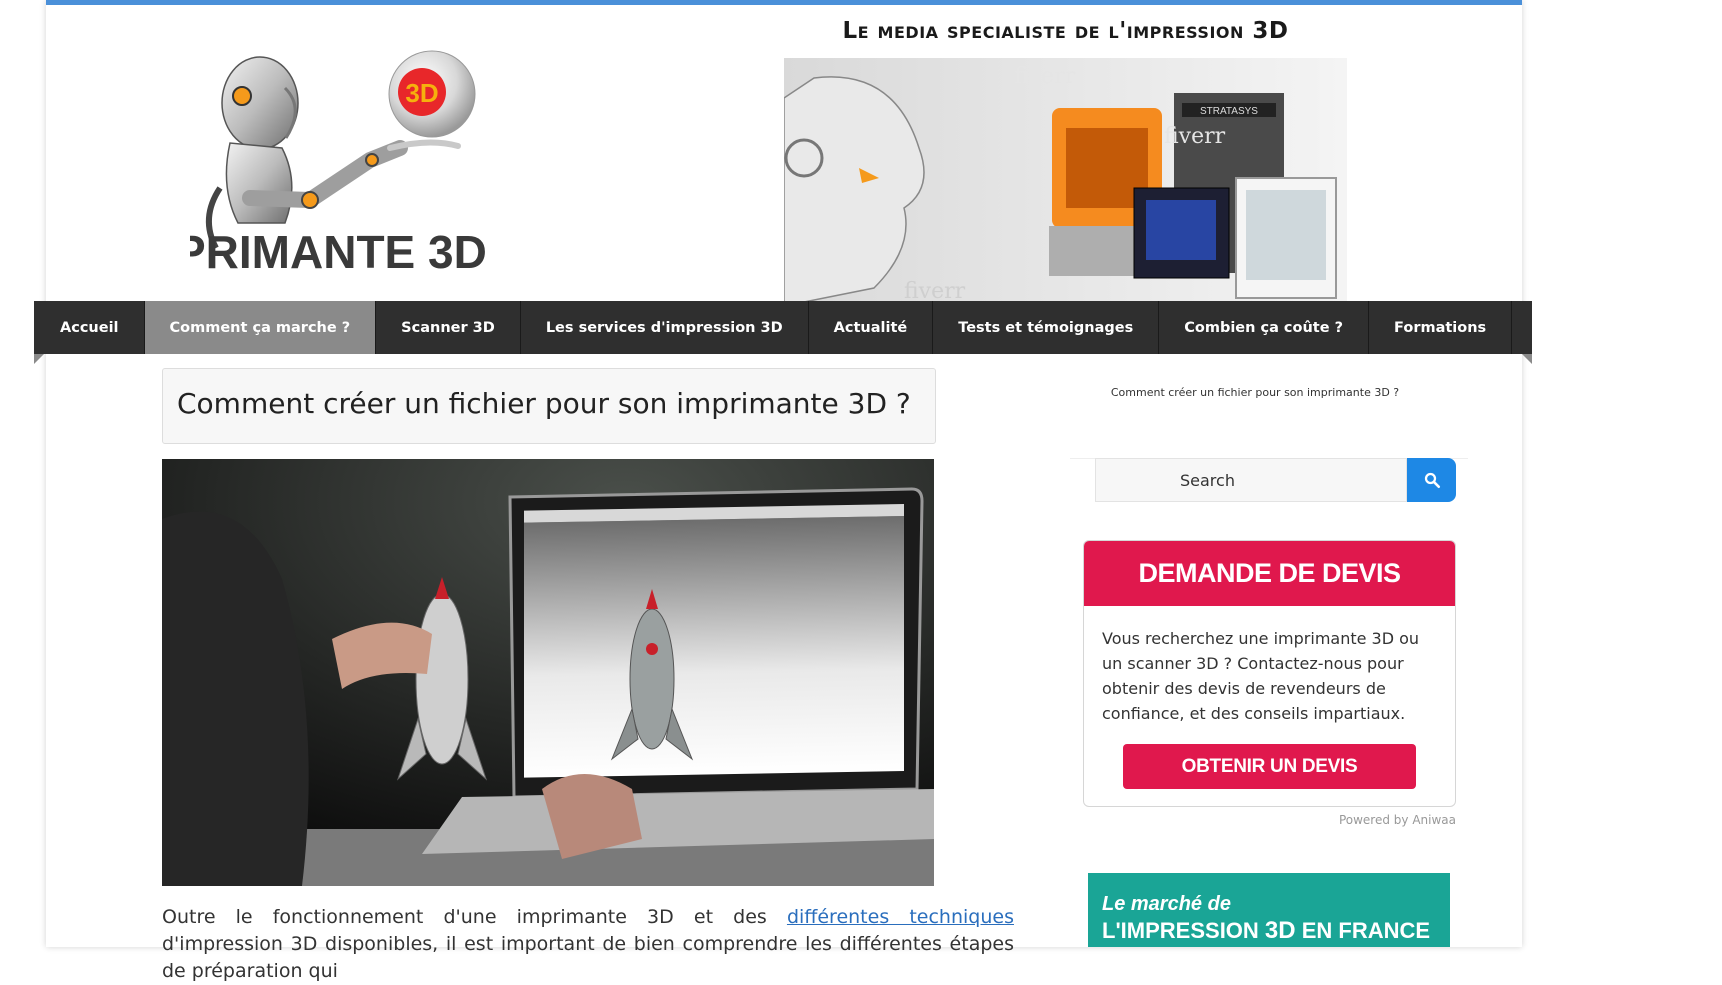 This screenshot has height=985, width=1722. What do you see at coordinates (448, 327) in the screenshot?
I see `nav-item-scanner-3d: Scanner 3D` at bounding box center [448, 327].